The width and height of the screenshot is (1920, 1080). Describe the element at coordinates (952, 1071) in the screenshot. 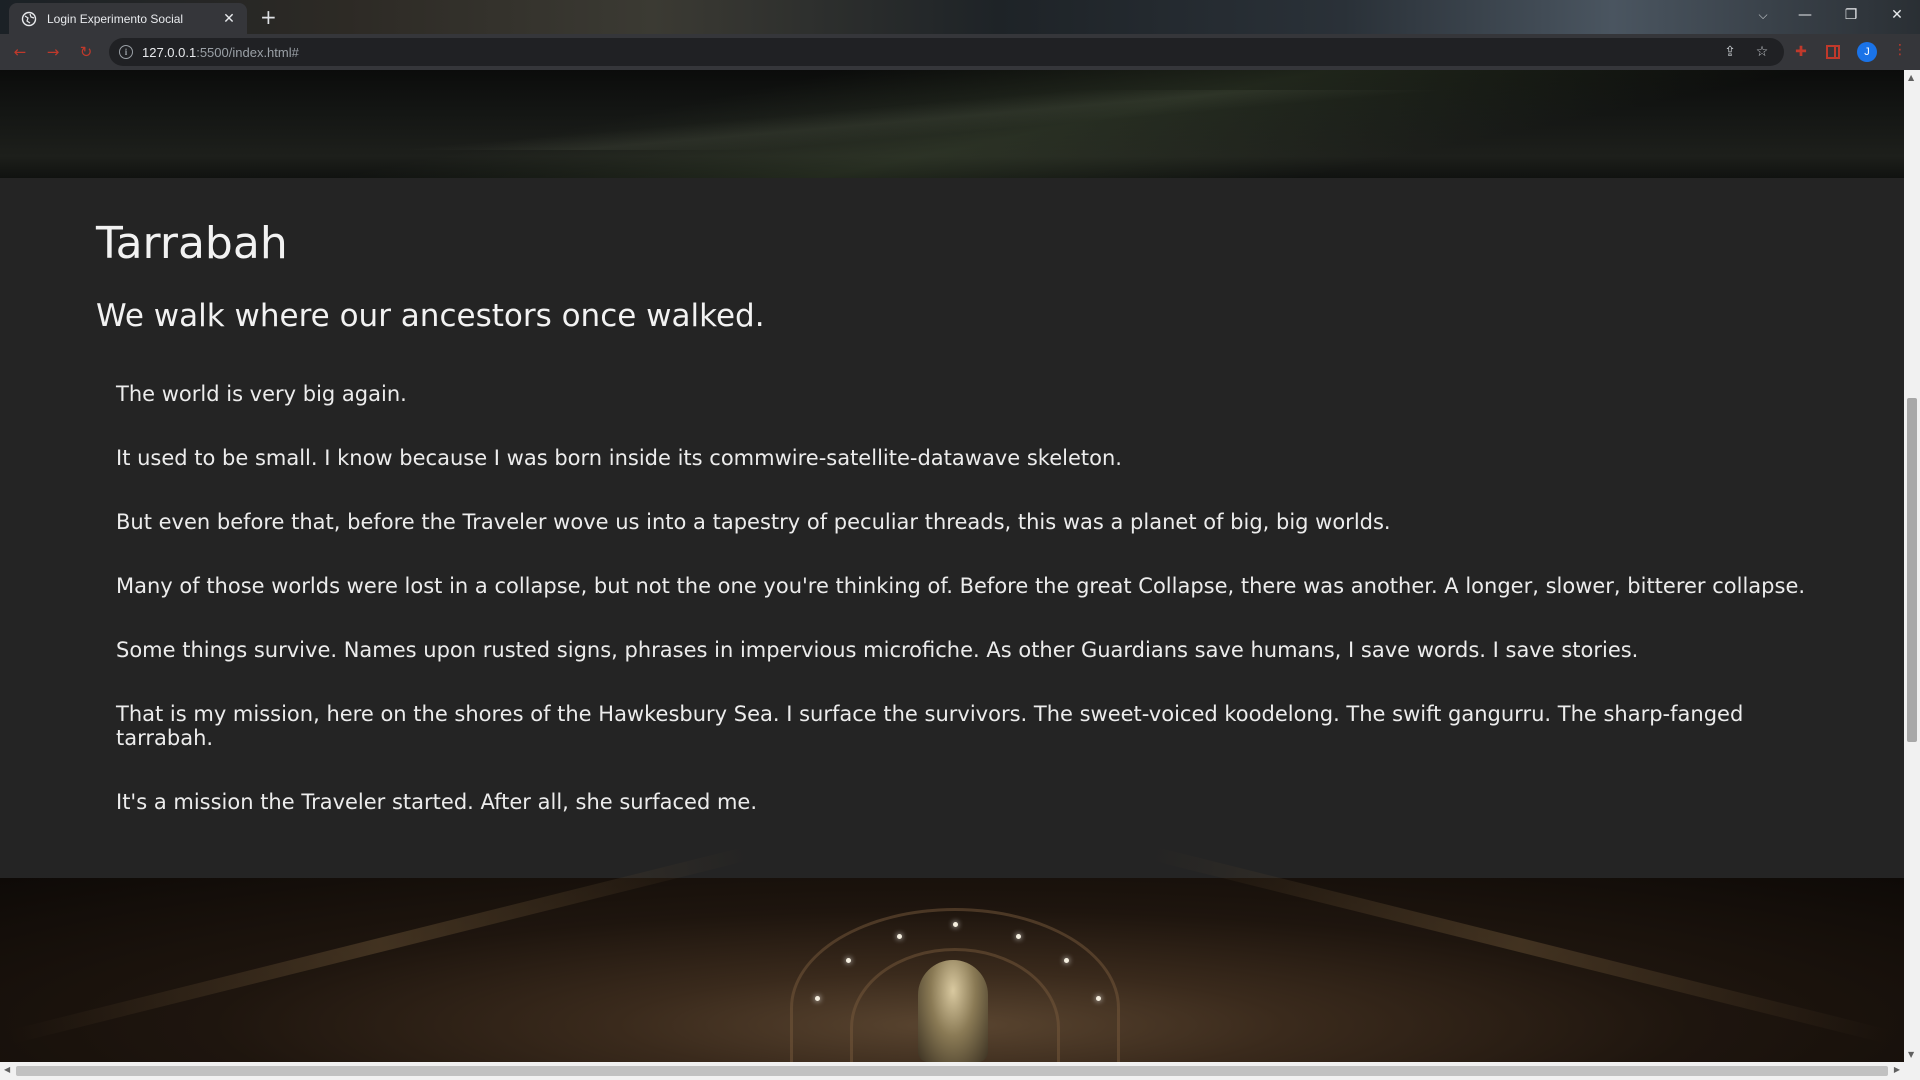

I see `horizontal-scroll-thumb` at that location.